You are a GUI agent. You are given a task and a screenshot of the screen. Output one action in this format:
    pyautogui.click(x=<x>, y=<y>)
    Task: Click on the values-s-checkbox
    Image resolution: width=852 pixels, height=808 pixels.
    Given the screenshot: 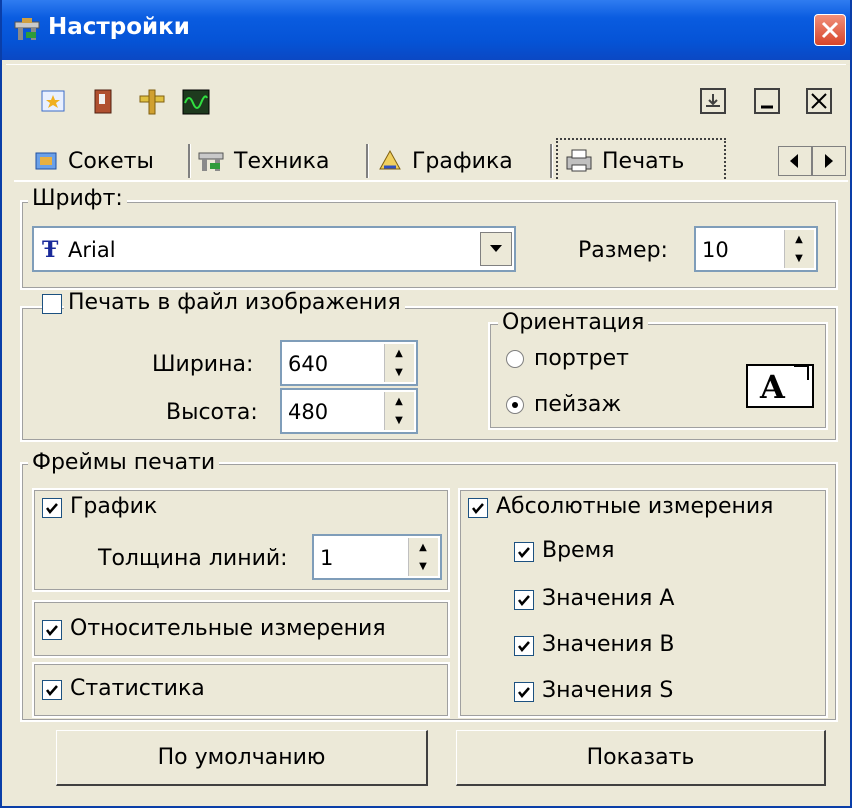 What is the action you would take?
    pyautogui.click(x=524, y=692)
    